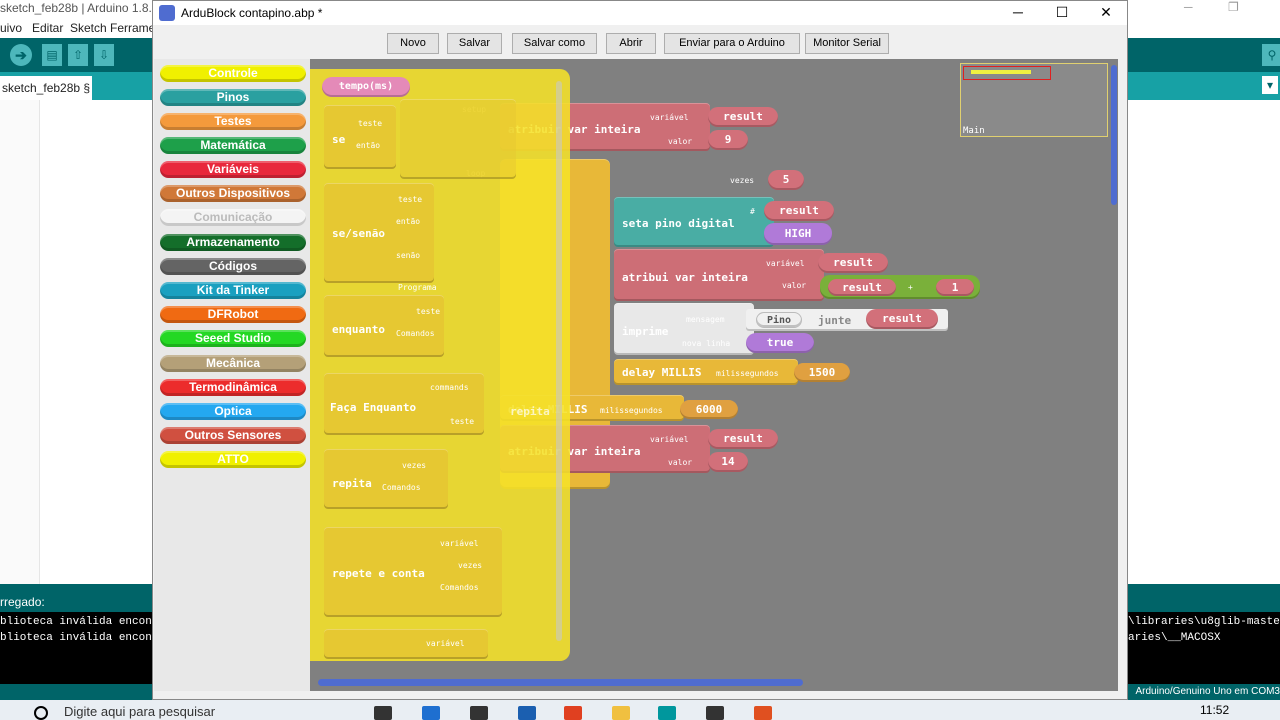 Image resolution: width=1280 pixels, height=720 pixels. I want to click on new-file-icon: ▤, so click(52, 55).